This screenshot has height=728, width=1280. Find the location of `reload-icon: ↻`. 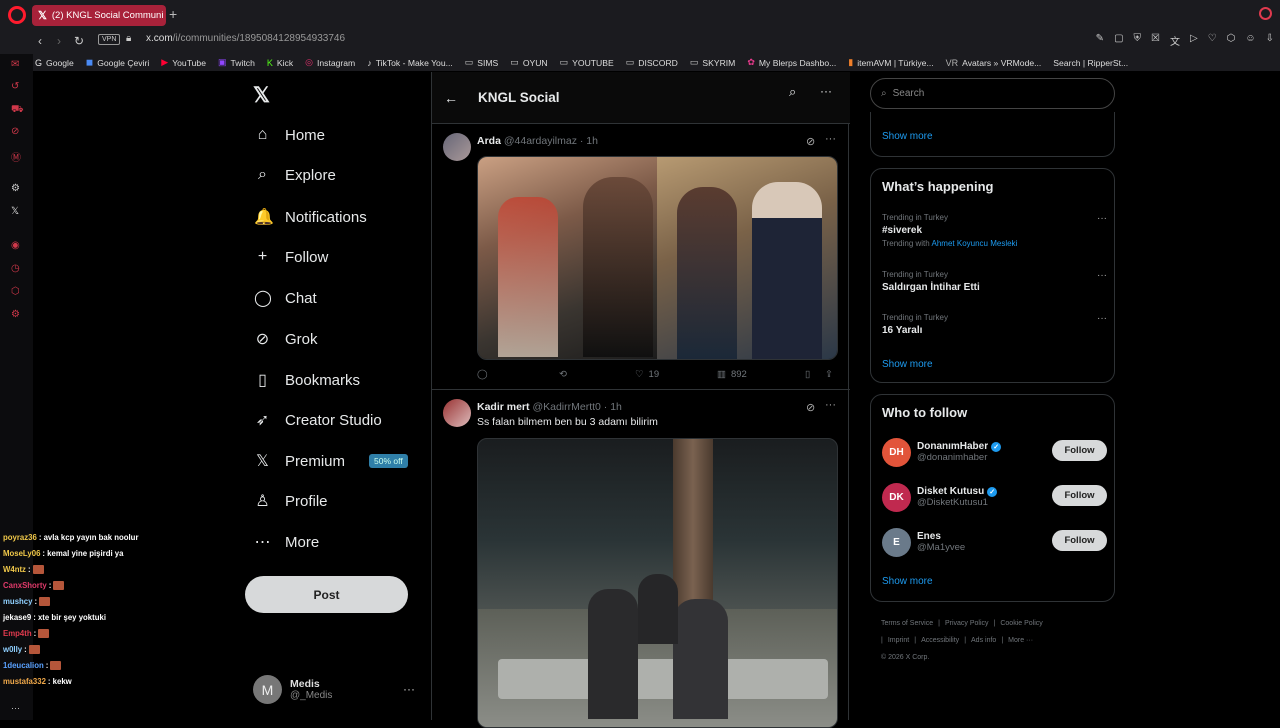

reload-icon: ↻ is located at coordinates (79, 41).